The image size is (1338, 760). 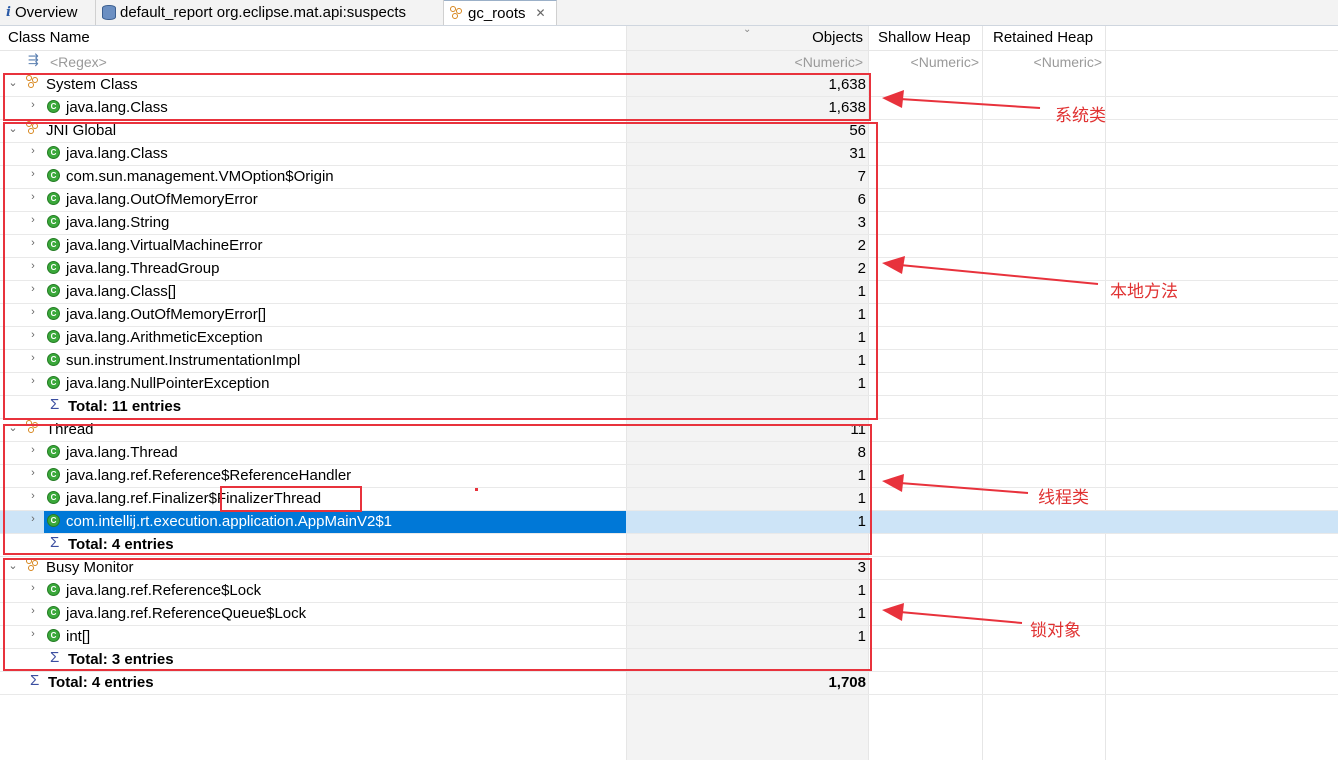 I want to click on annotation-system-class: 系统类, so click(x=1080, y=116).